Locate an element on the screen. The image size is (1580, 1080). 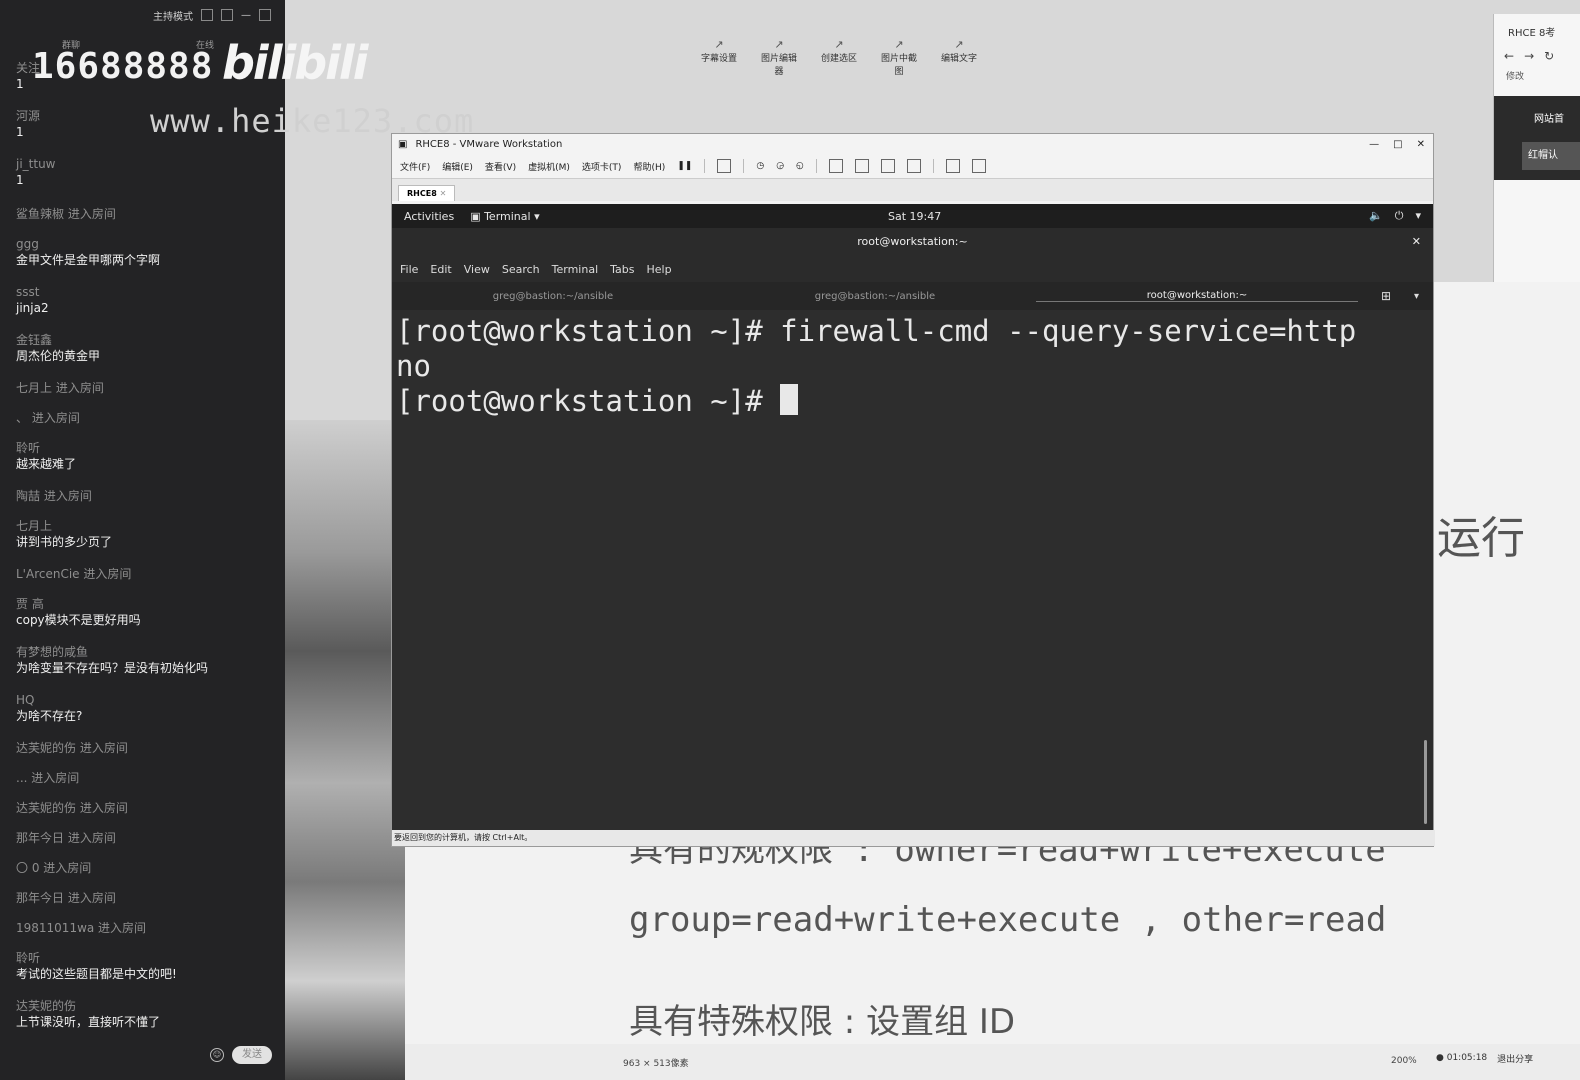
site-header: 网站首 红帽认 is located at coordinates (1537, 138).